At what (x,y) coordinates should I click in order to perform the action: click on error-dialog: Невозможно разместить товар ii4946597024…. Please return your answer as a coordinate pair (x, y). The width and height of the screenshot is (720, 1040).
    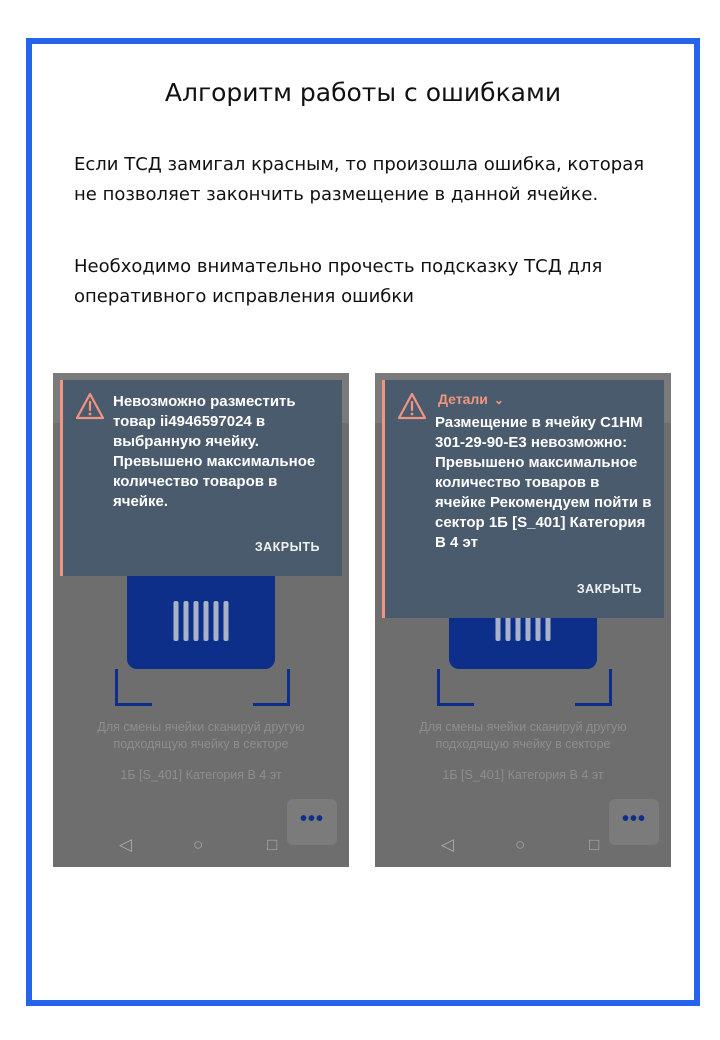
    Looking at the image, I should click on (201, 478).